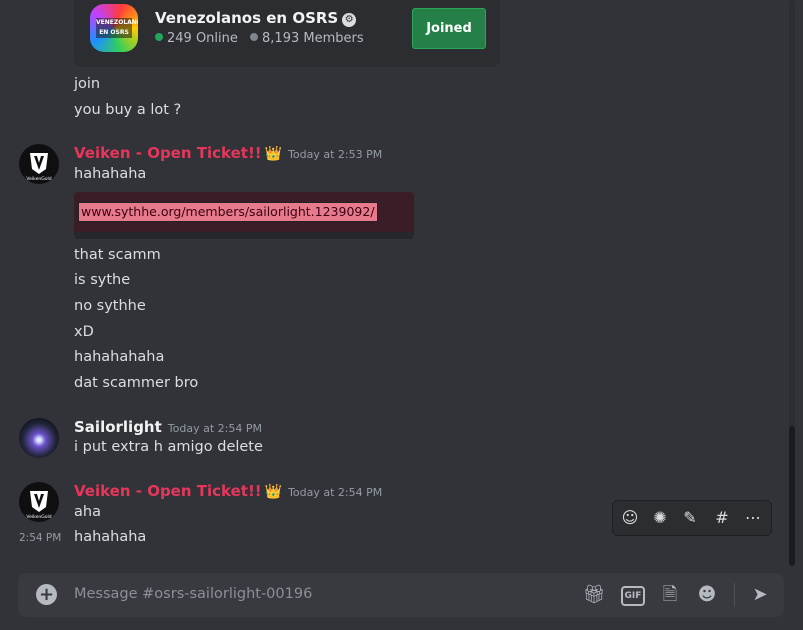 The height and width of the screenshot is (630, 803). Describe the element at coordinates (87, 512) in the screenshot. I see `message-text: aha` at that location.